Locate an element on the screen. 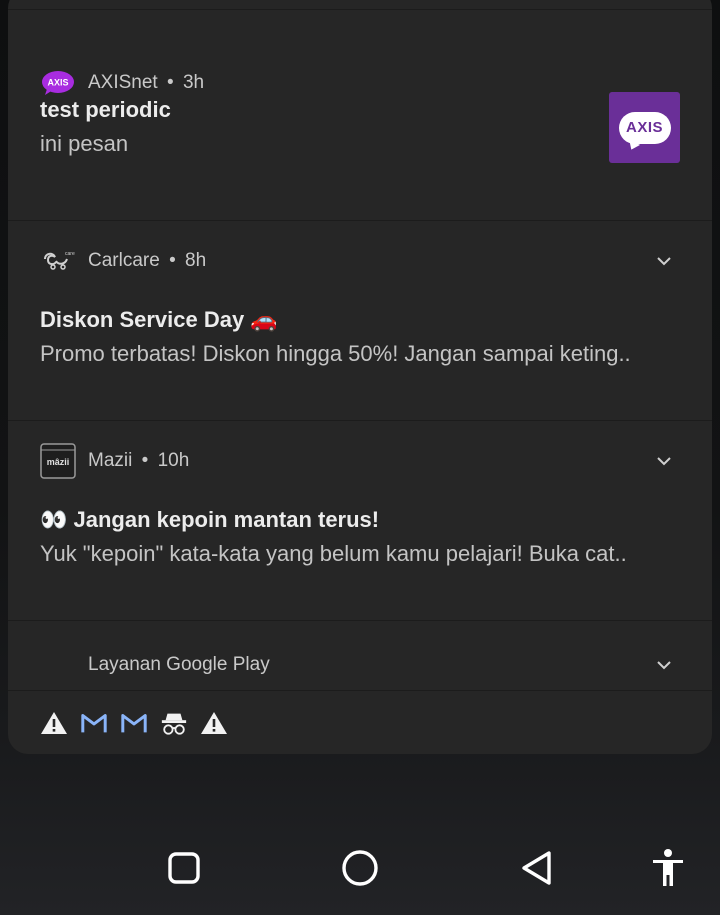  mazii-logo-icon: mâzii is located at coordinates (58, 461).